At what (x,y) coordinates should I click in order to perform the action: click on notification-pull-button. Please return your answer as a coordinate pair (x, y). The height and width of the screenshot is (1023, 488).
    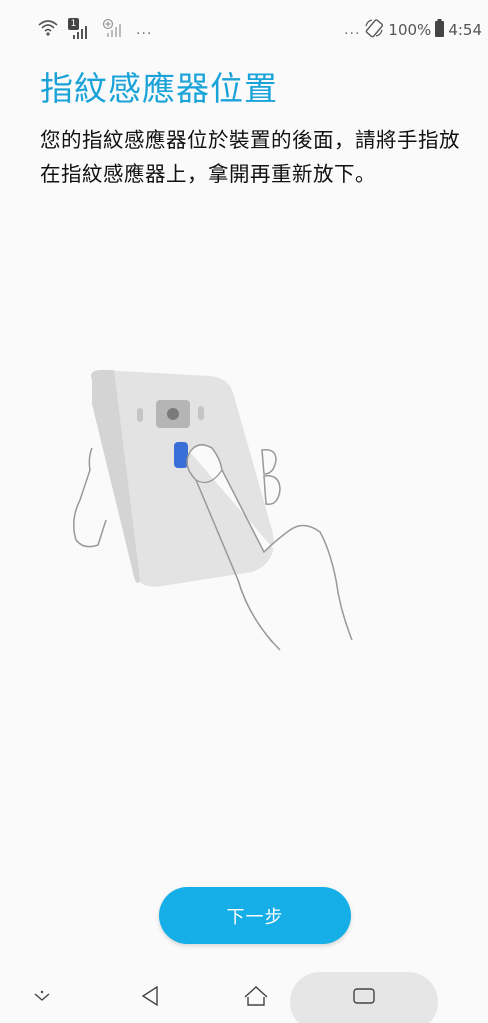
    Looking at the image, I should click on (42, 997).